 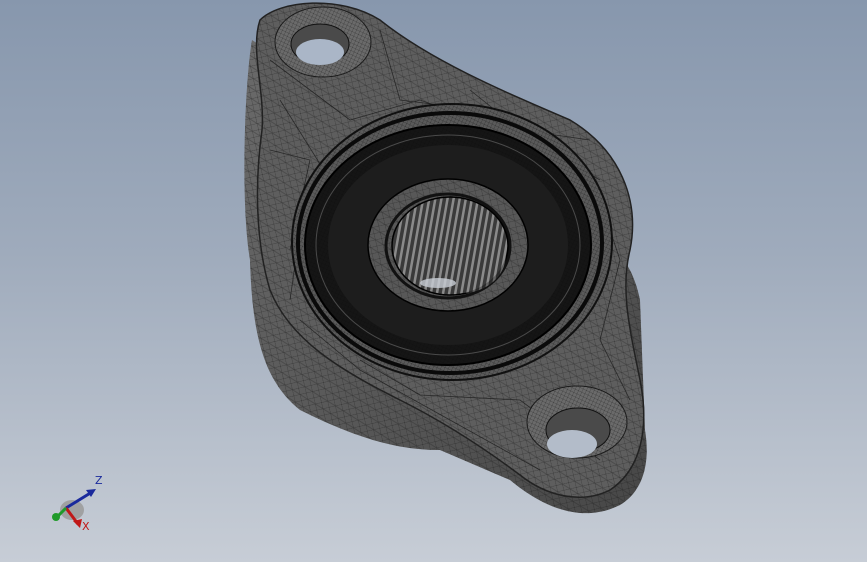 I want to click on y-axis-head, so click(x=56, y=517).